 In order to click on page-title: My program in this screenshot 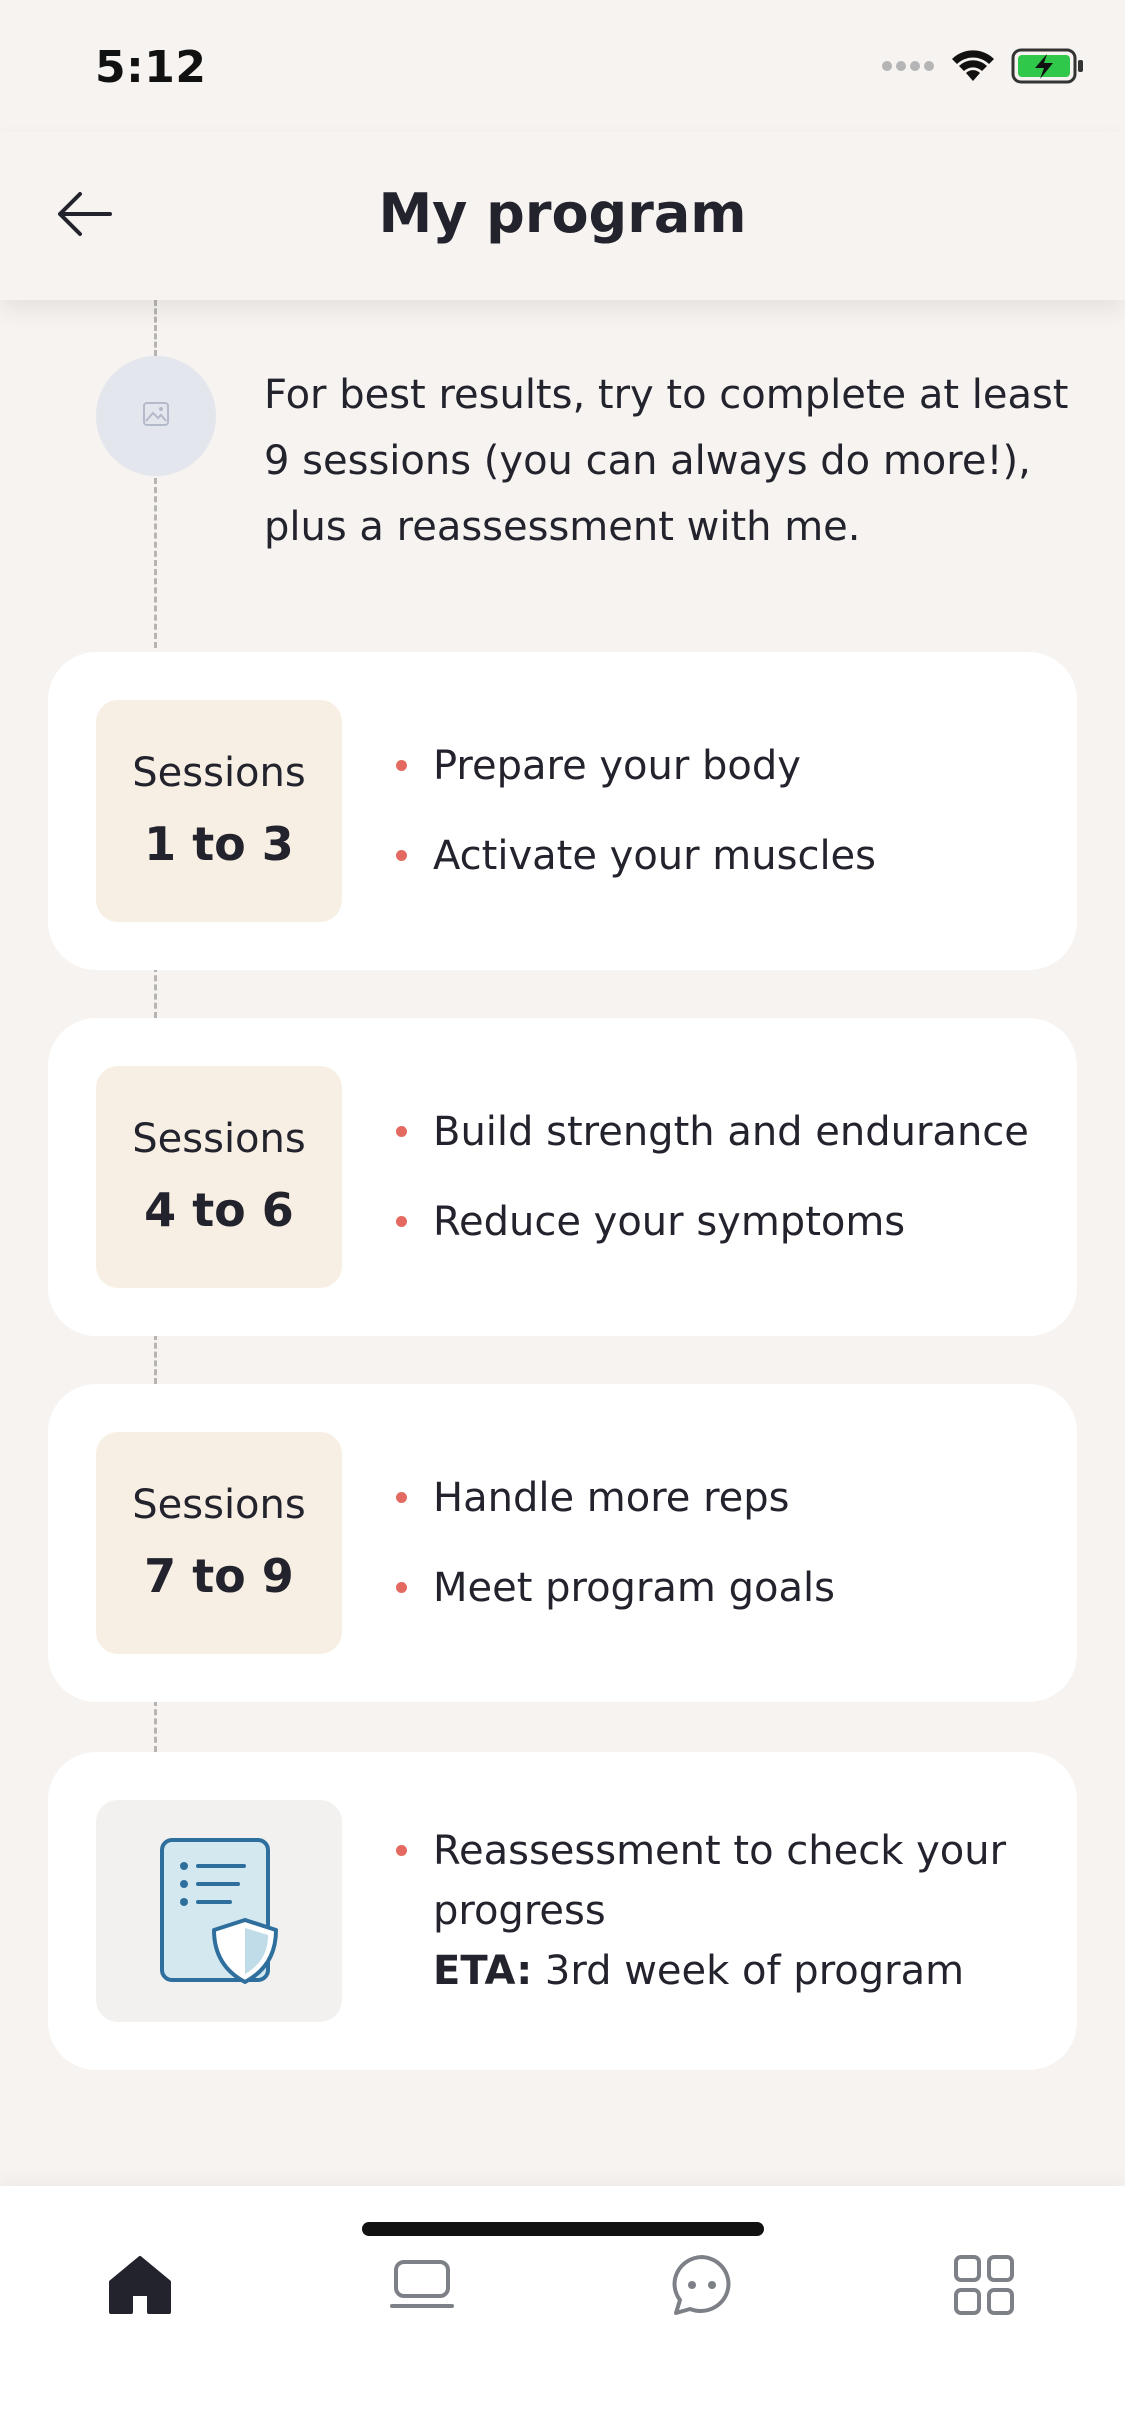, I will do `click(562, 213)`.